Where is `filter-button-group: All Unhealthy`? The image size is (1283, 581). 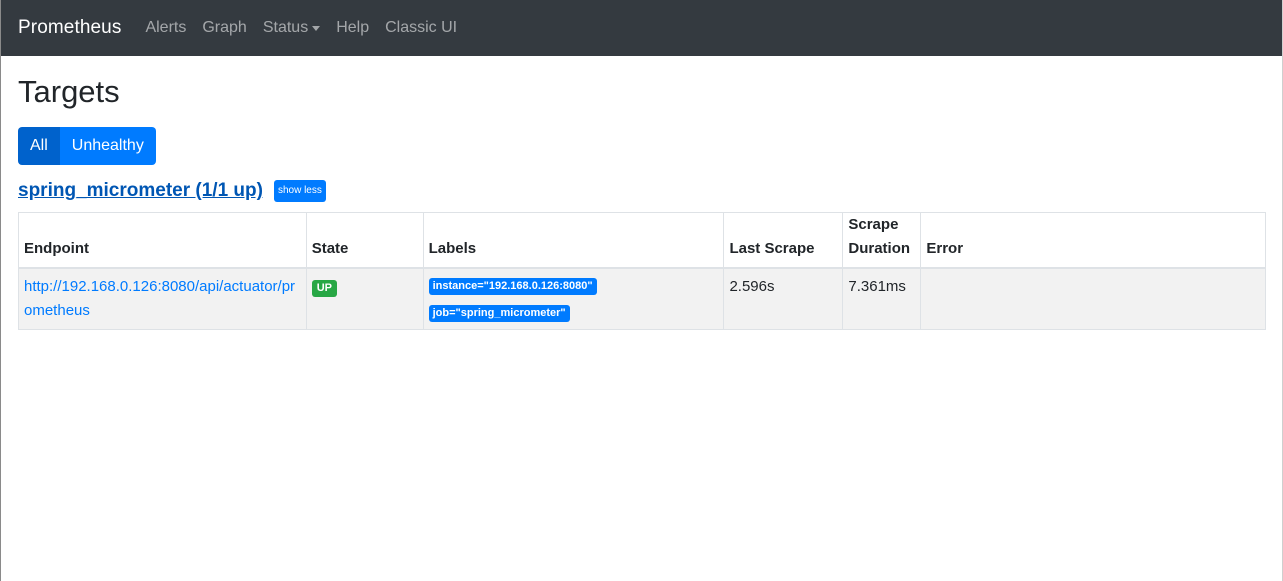
filter-button-group: All Unhealthy is located at coordinates (87, 146).